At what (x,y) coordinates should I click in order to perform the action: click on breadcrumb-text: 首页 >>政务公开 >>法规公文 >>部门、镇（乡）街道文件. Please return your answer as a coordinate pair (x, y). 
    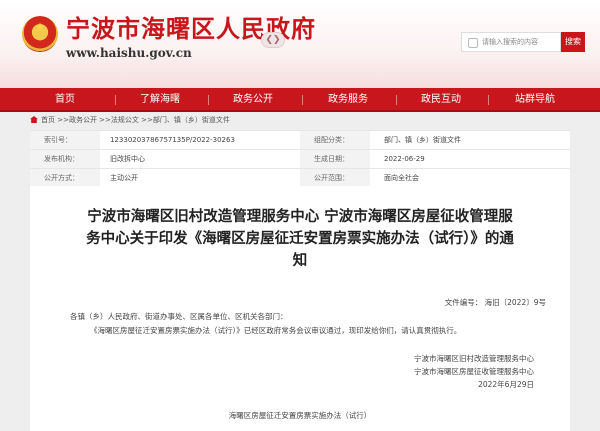
    Looking at the image, I should click on (135, 120).